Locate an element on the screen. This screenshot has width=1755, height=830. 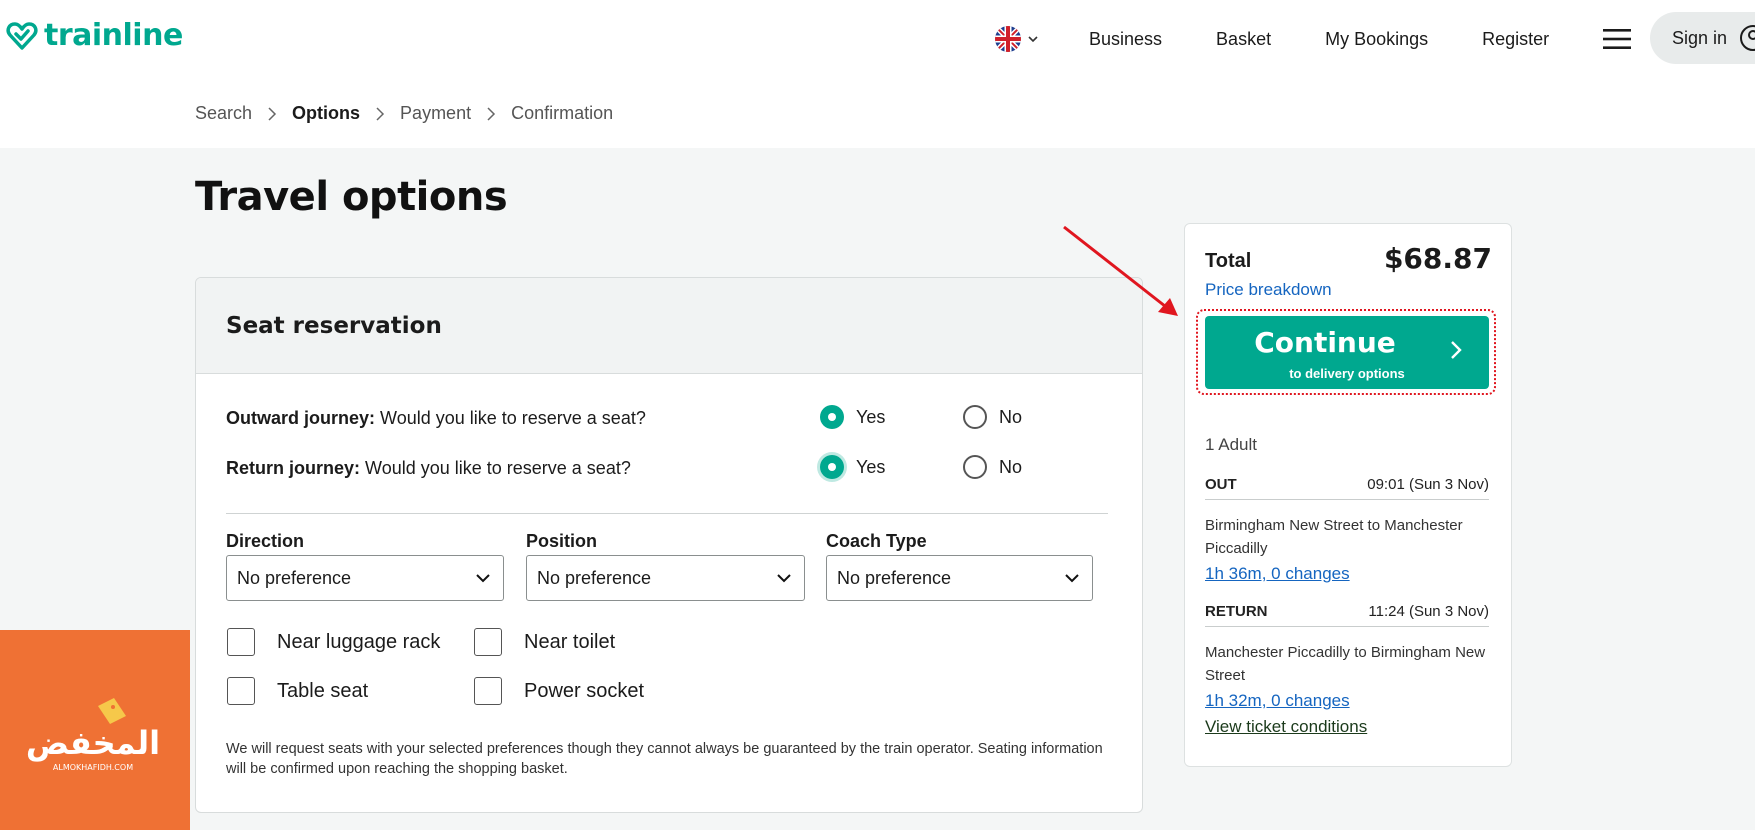
card-title: Seat reservation is located at coordinates (334, 325).